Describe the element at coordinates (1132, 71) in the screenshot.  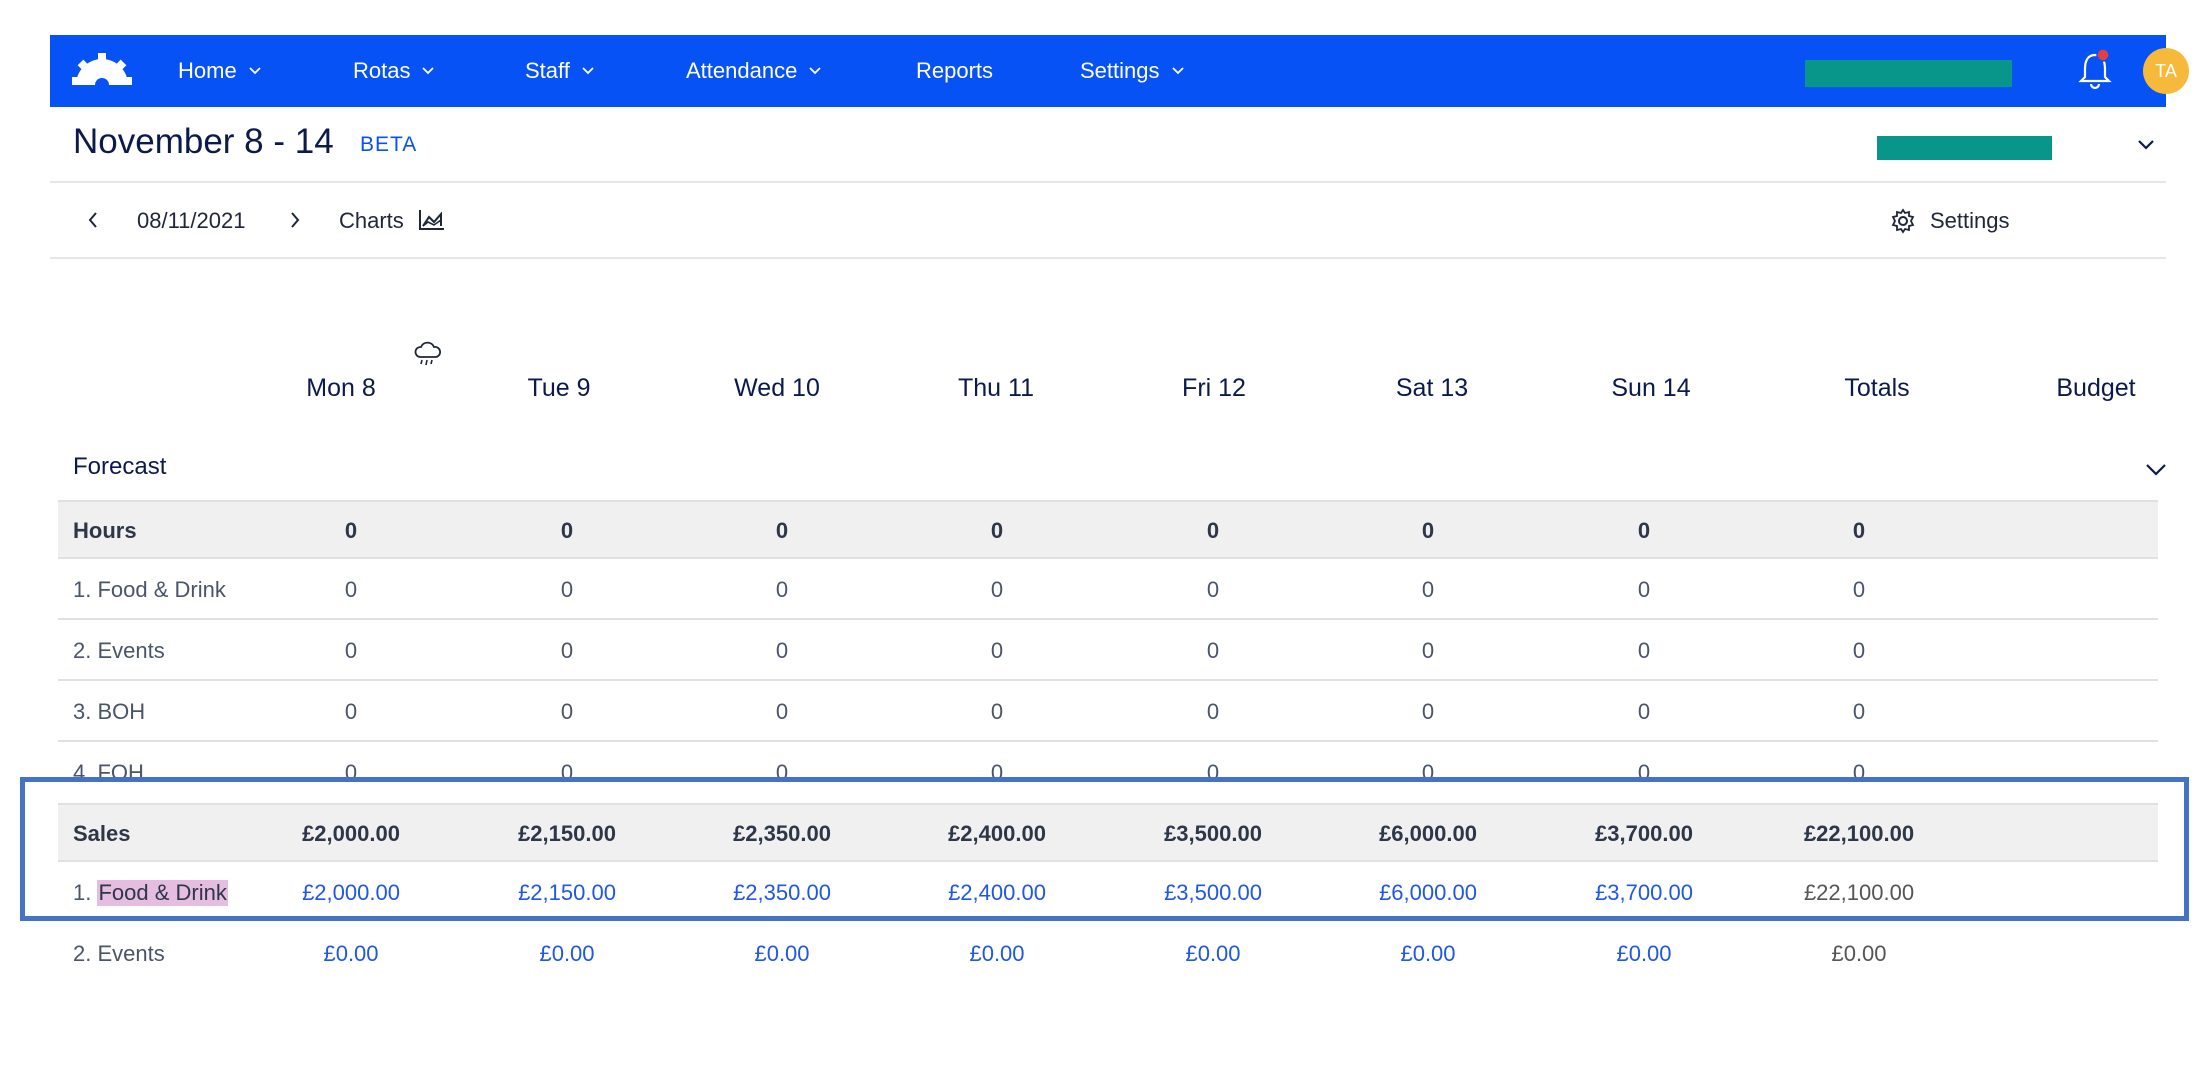
I see `nav-settings: Settings` at that location.